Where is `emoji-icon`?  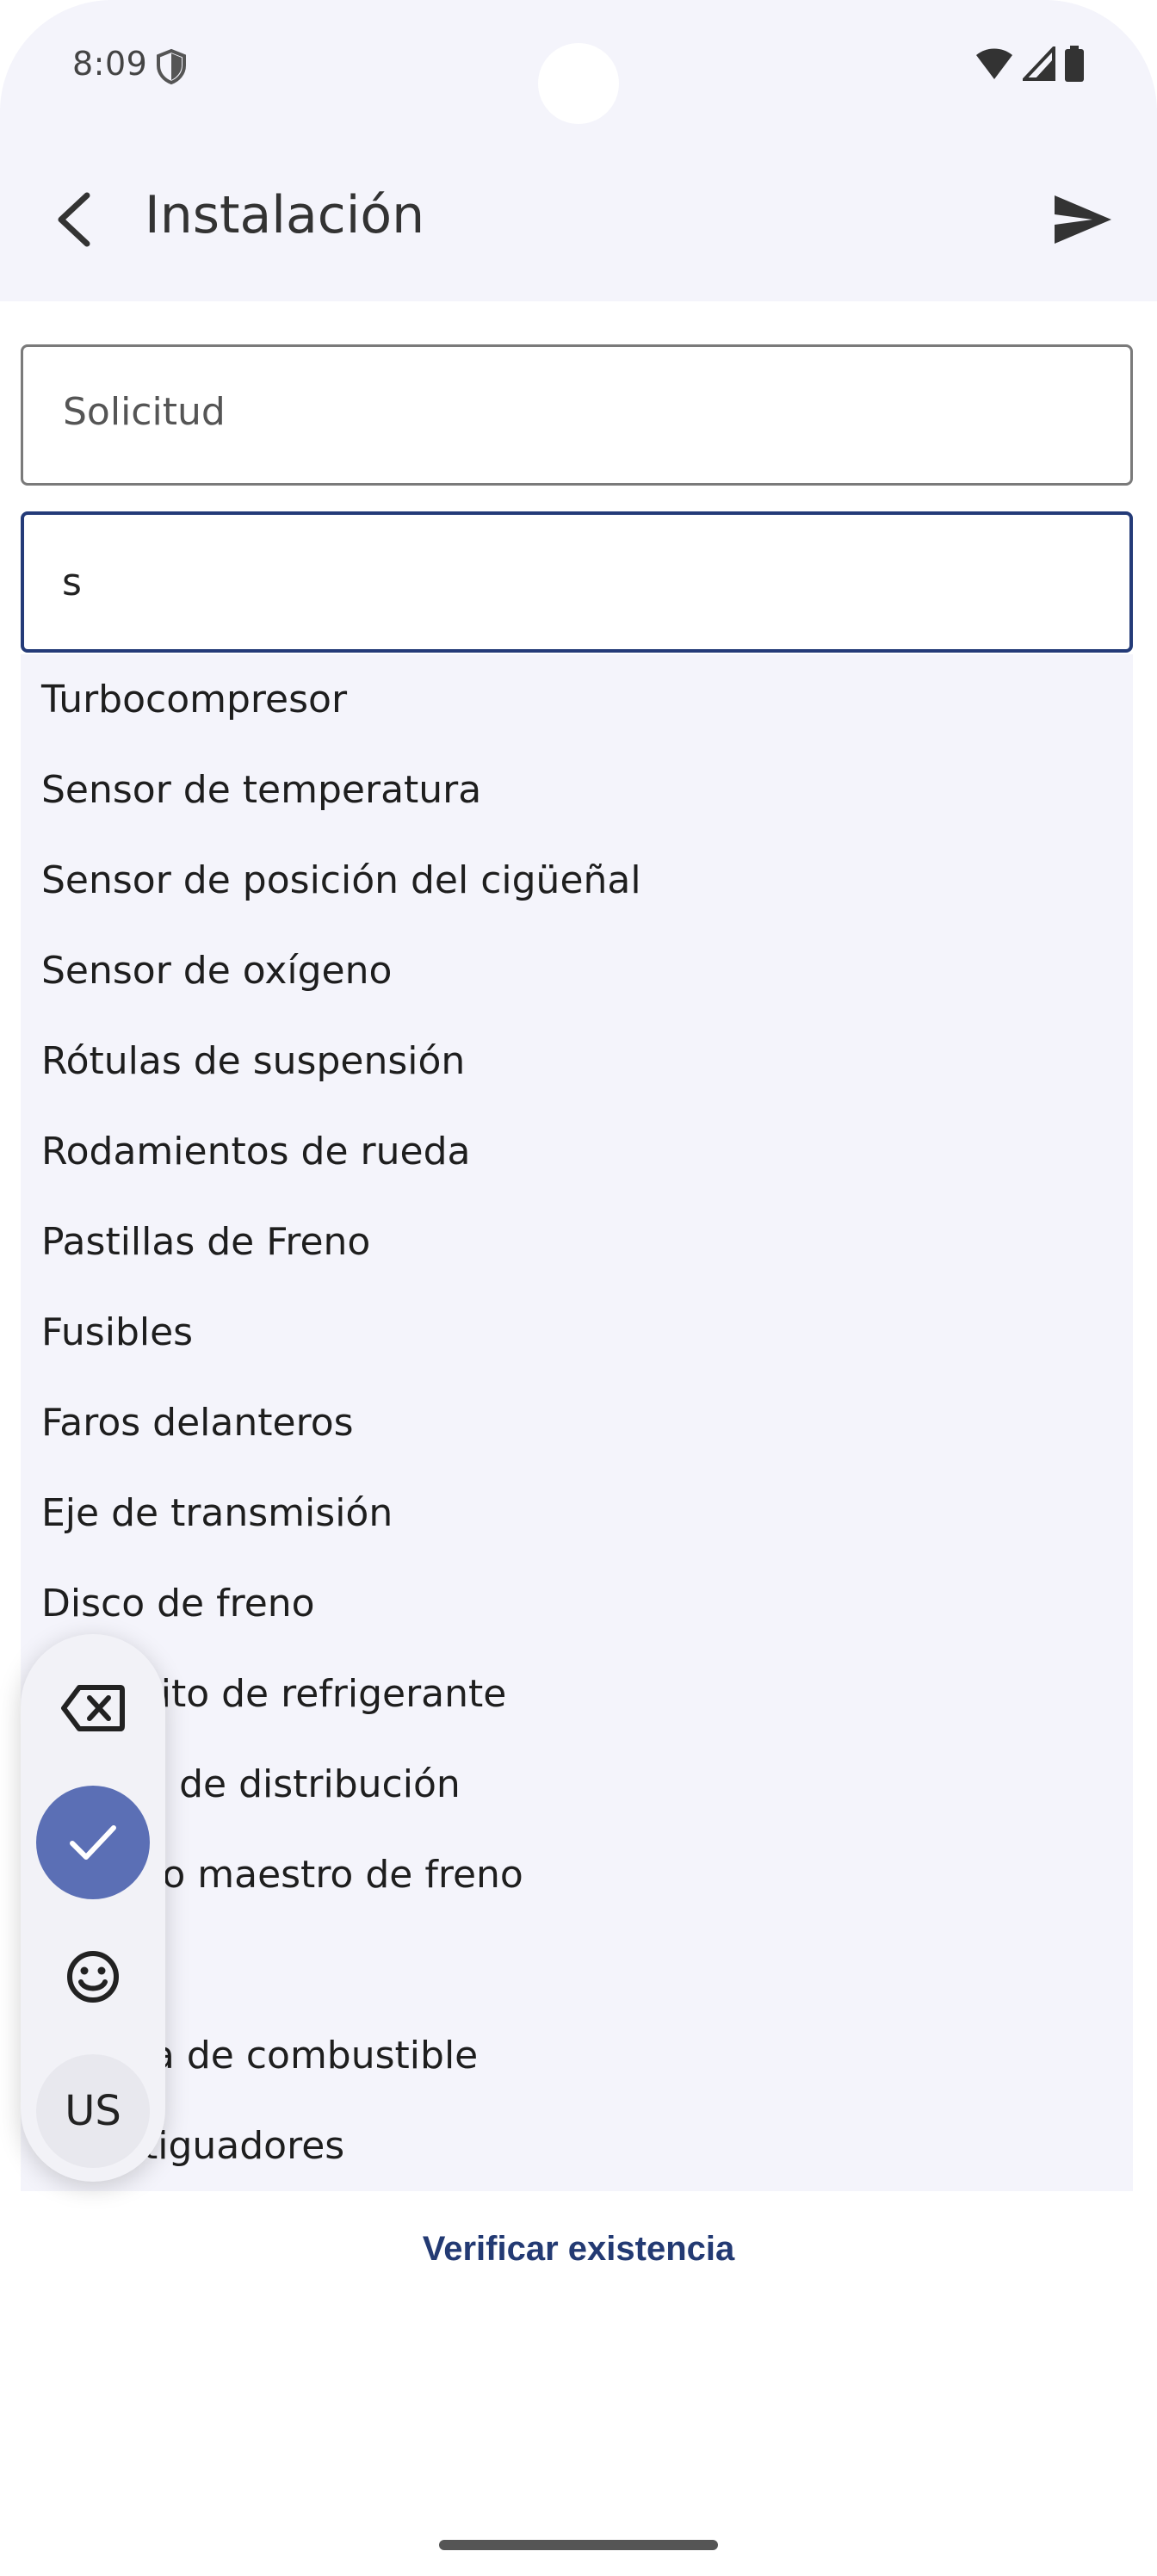 emoji-icon is located at coordinates (93, 1977).